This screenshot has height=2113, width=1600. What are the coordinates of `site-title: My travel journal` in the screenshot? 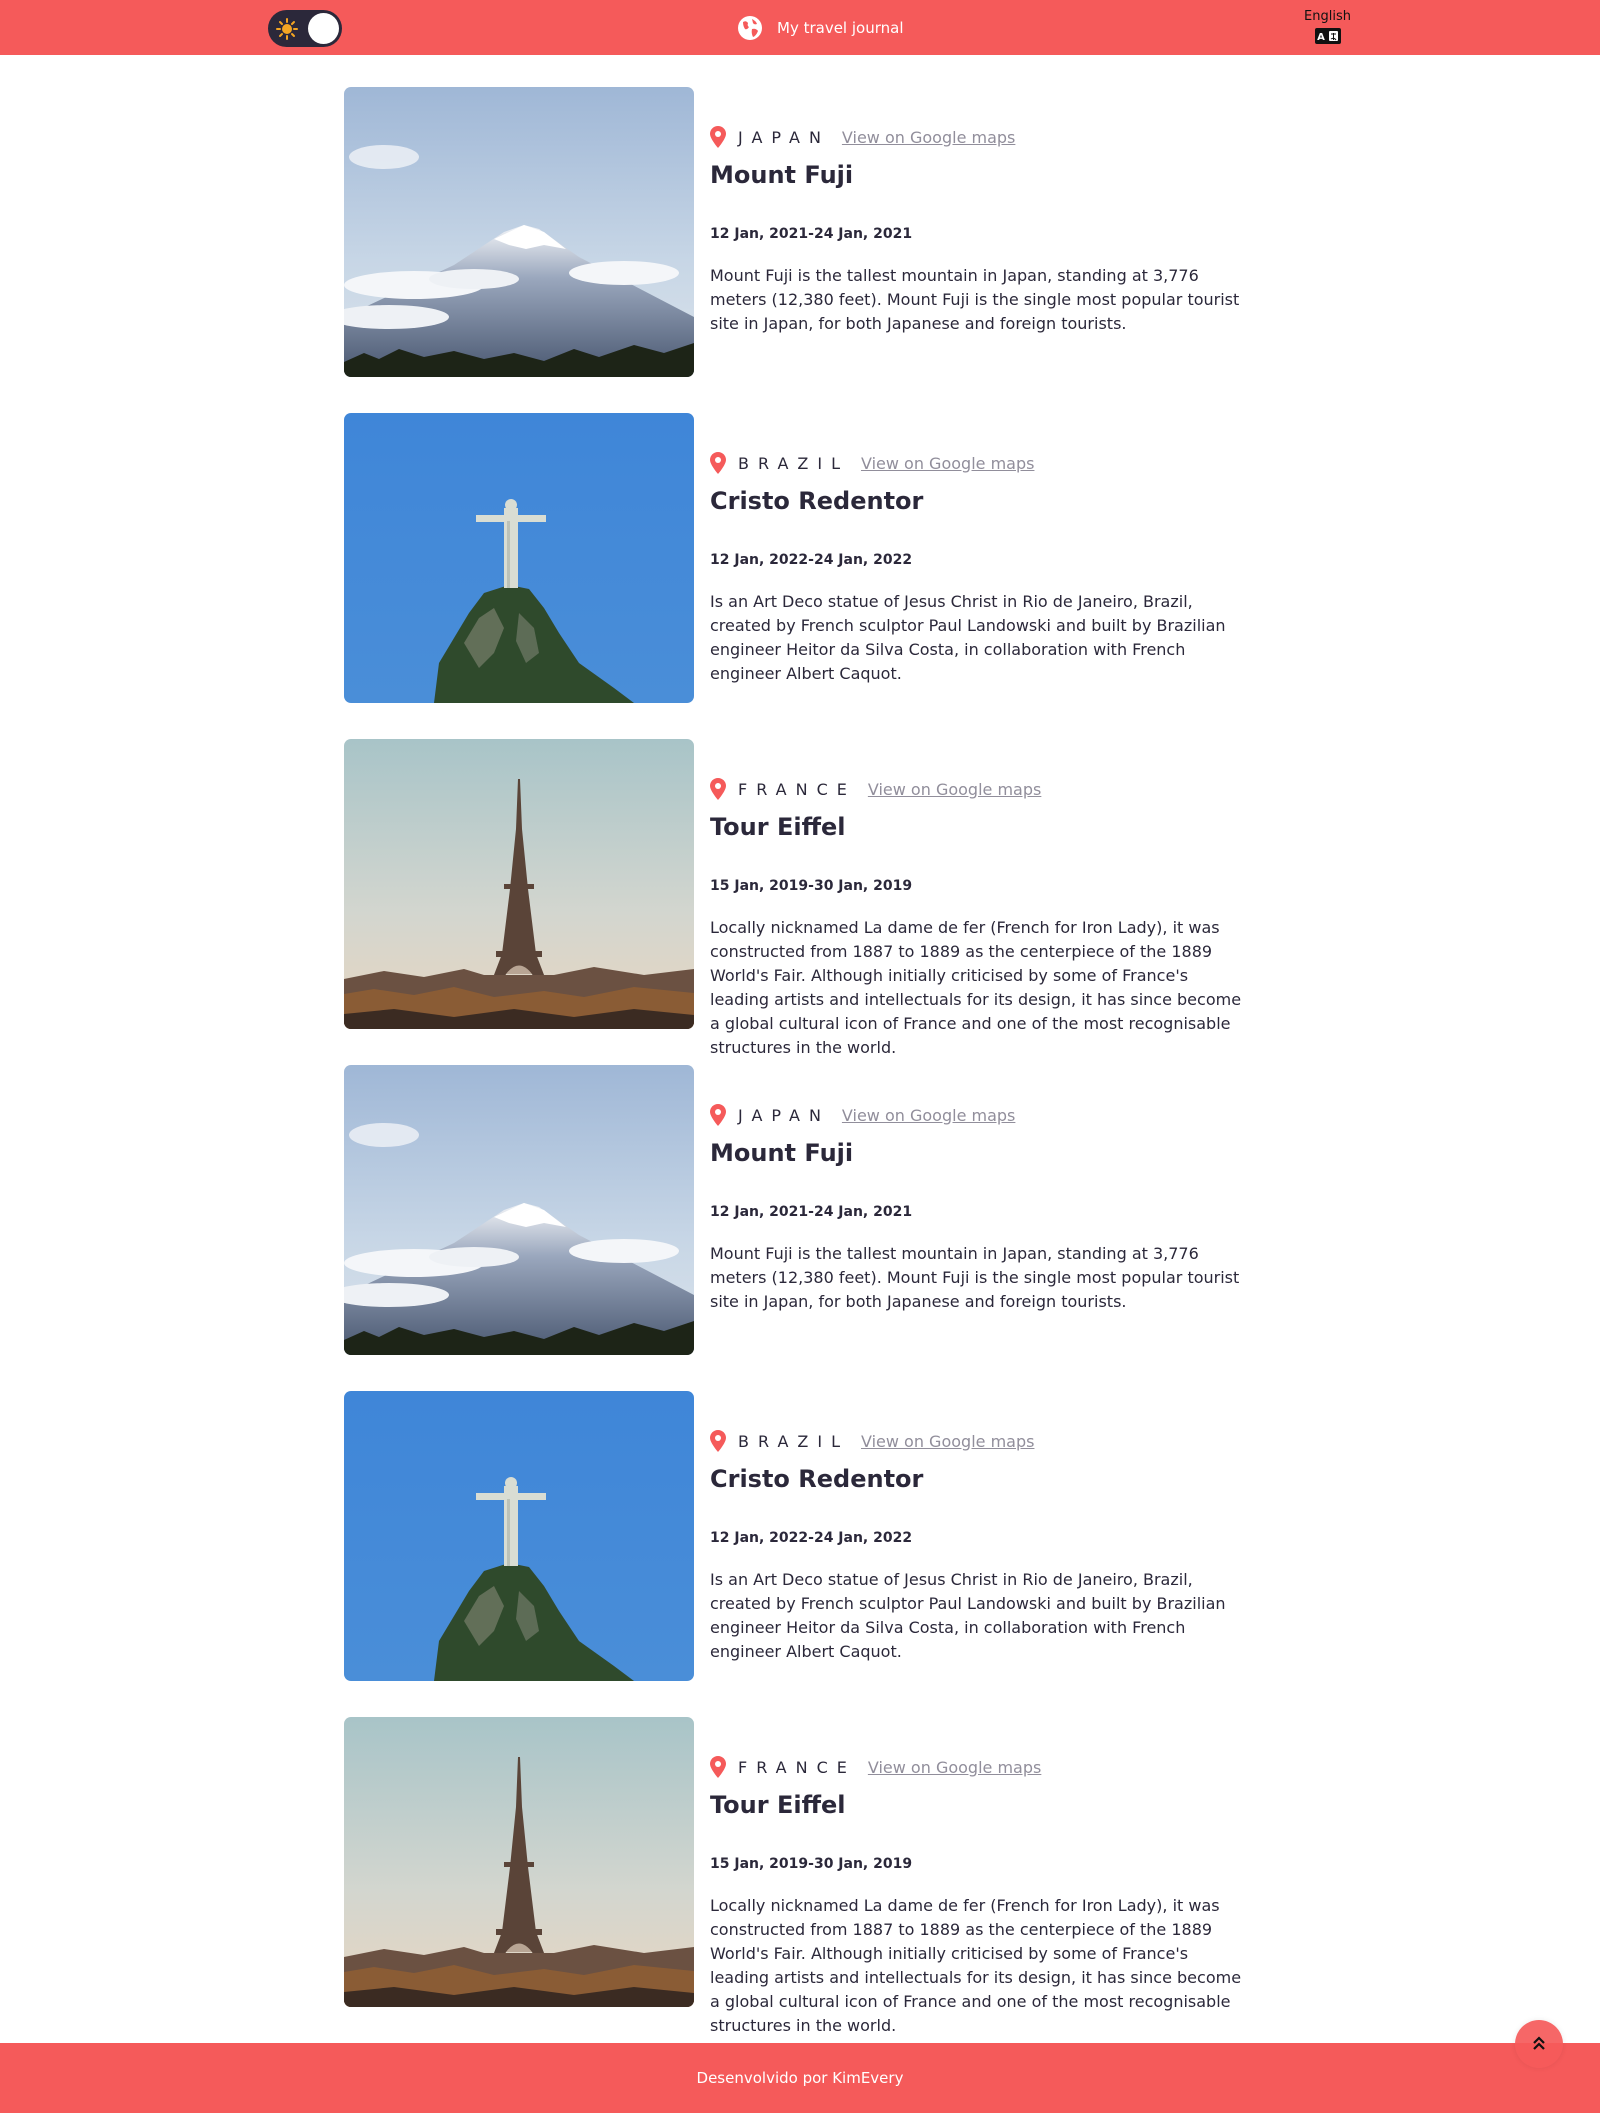 It's located at (840, 28).